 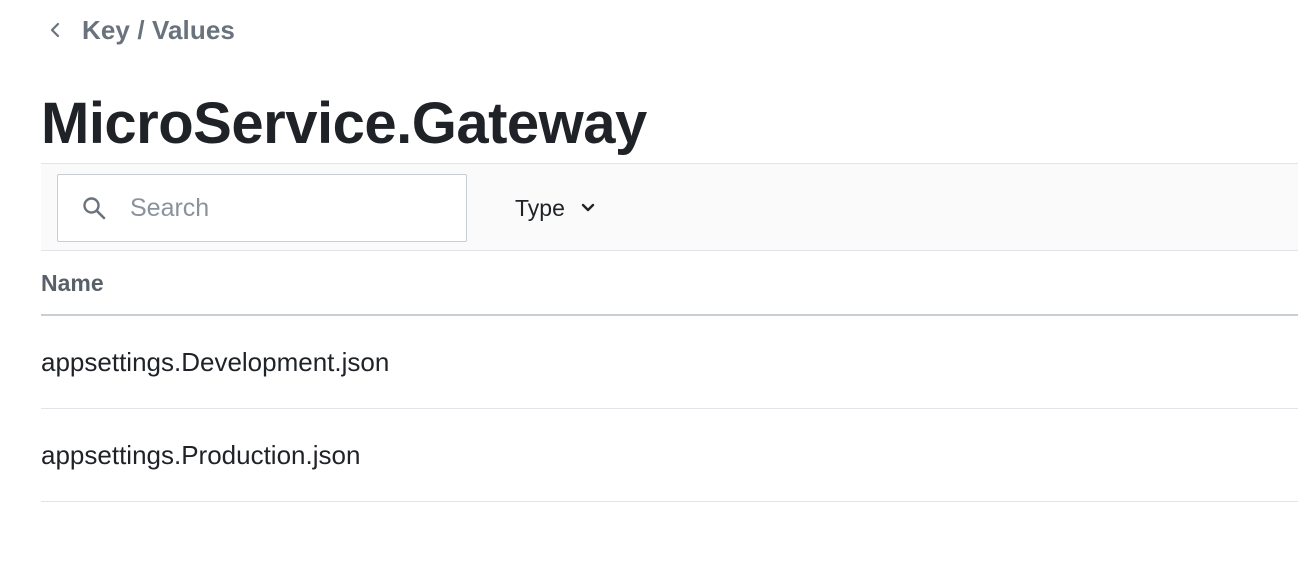 What do you see at coordinates (57, 30) in the screenshot?
I see `chevron-left-icon` at bounding box center [57, 30].